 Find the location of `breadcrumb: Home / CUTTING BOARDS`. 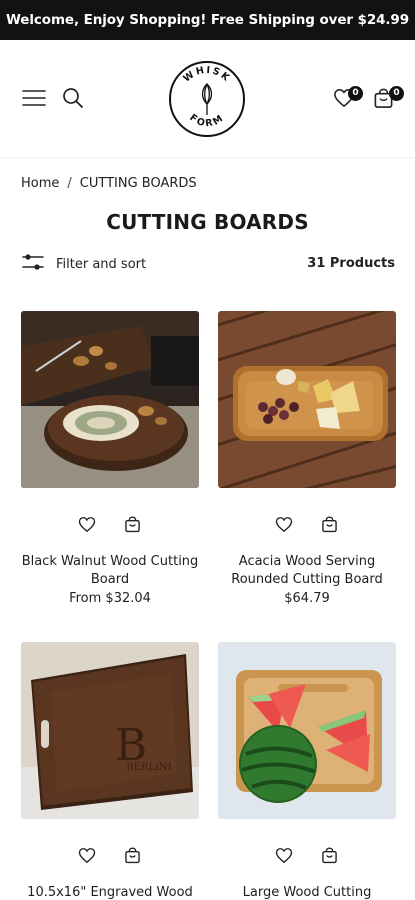

breadcrumb: Home / CUTTING BOARDS is located at coordinates (109, 183).